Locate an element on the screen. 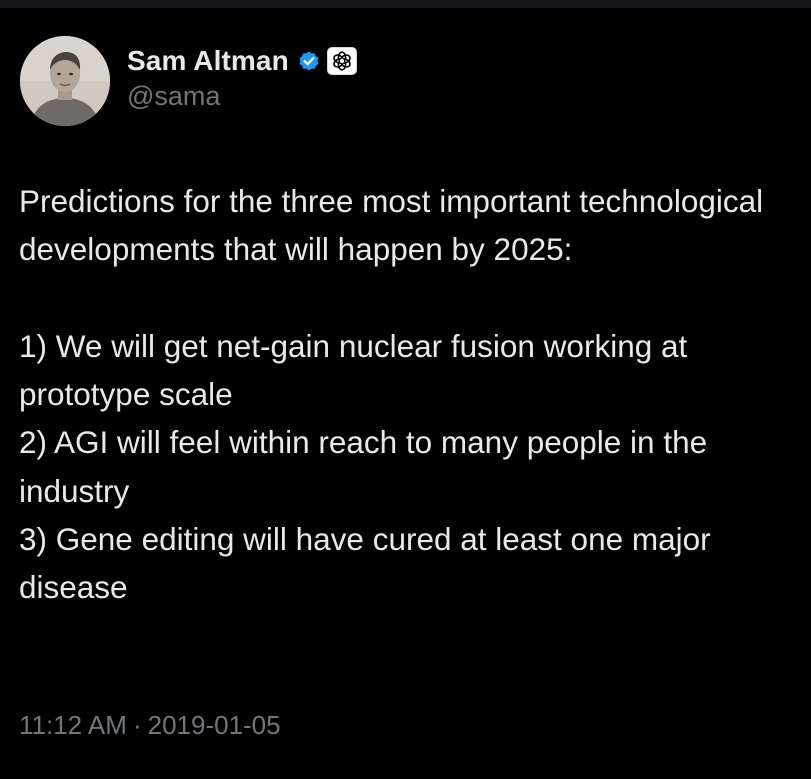  author-identity: Sam Altman @sama is located at coordinates (242, 77).